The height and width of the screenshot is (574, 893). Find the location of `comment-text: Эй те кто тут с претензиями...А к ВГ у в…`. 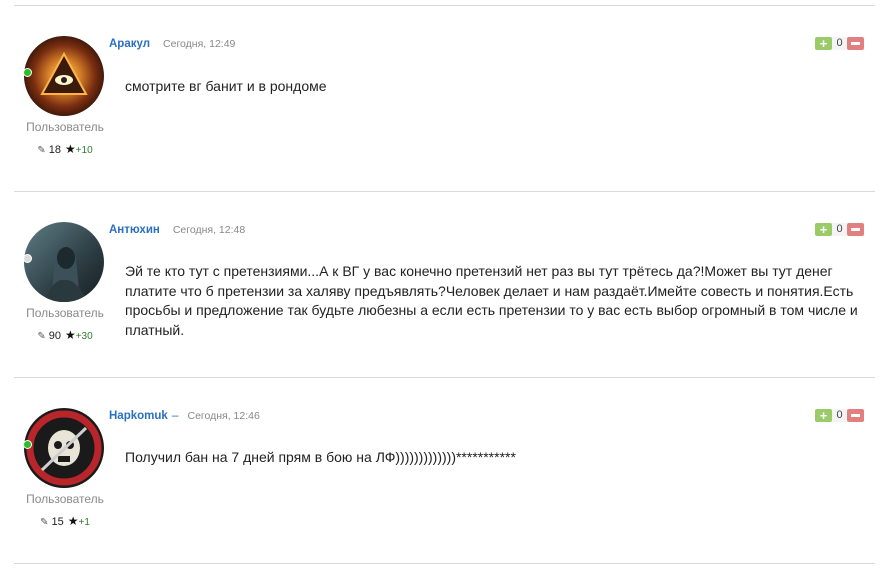

comment-text: Эй те кто тут с претензиями...А к ВГ у в… is located at coordinates (491, 300).